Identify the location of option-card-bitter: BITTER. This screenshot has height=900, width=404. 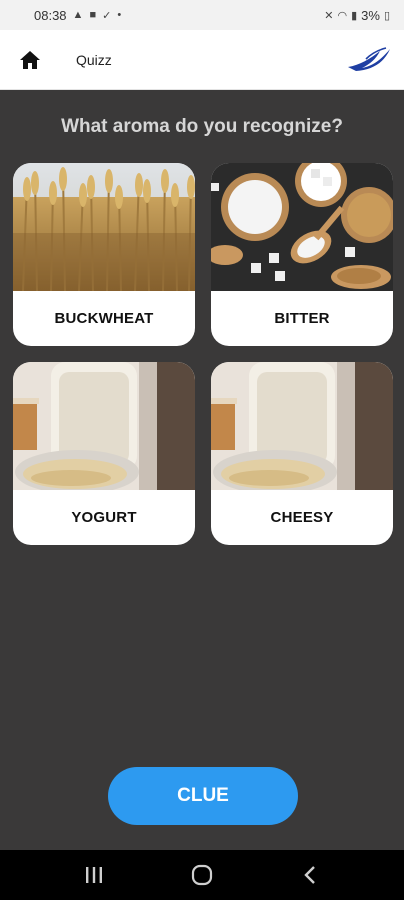
(302, 254).